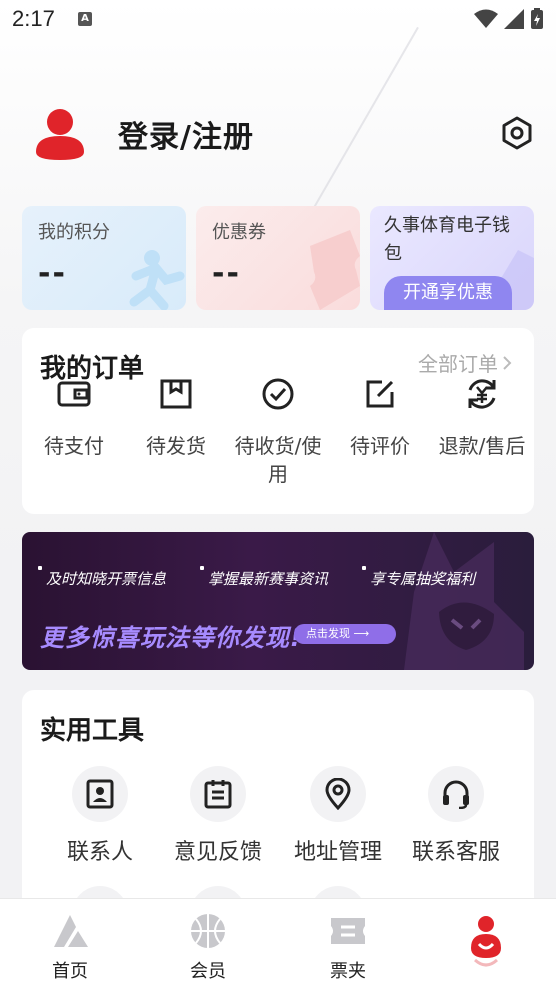 Image resolution: width=556 pixels, height=990 pixels. I want to click on tool-label: 联系客服, so click(455, 852).